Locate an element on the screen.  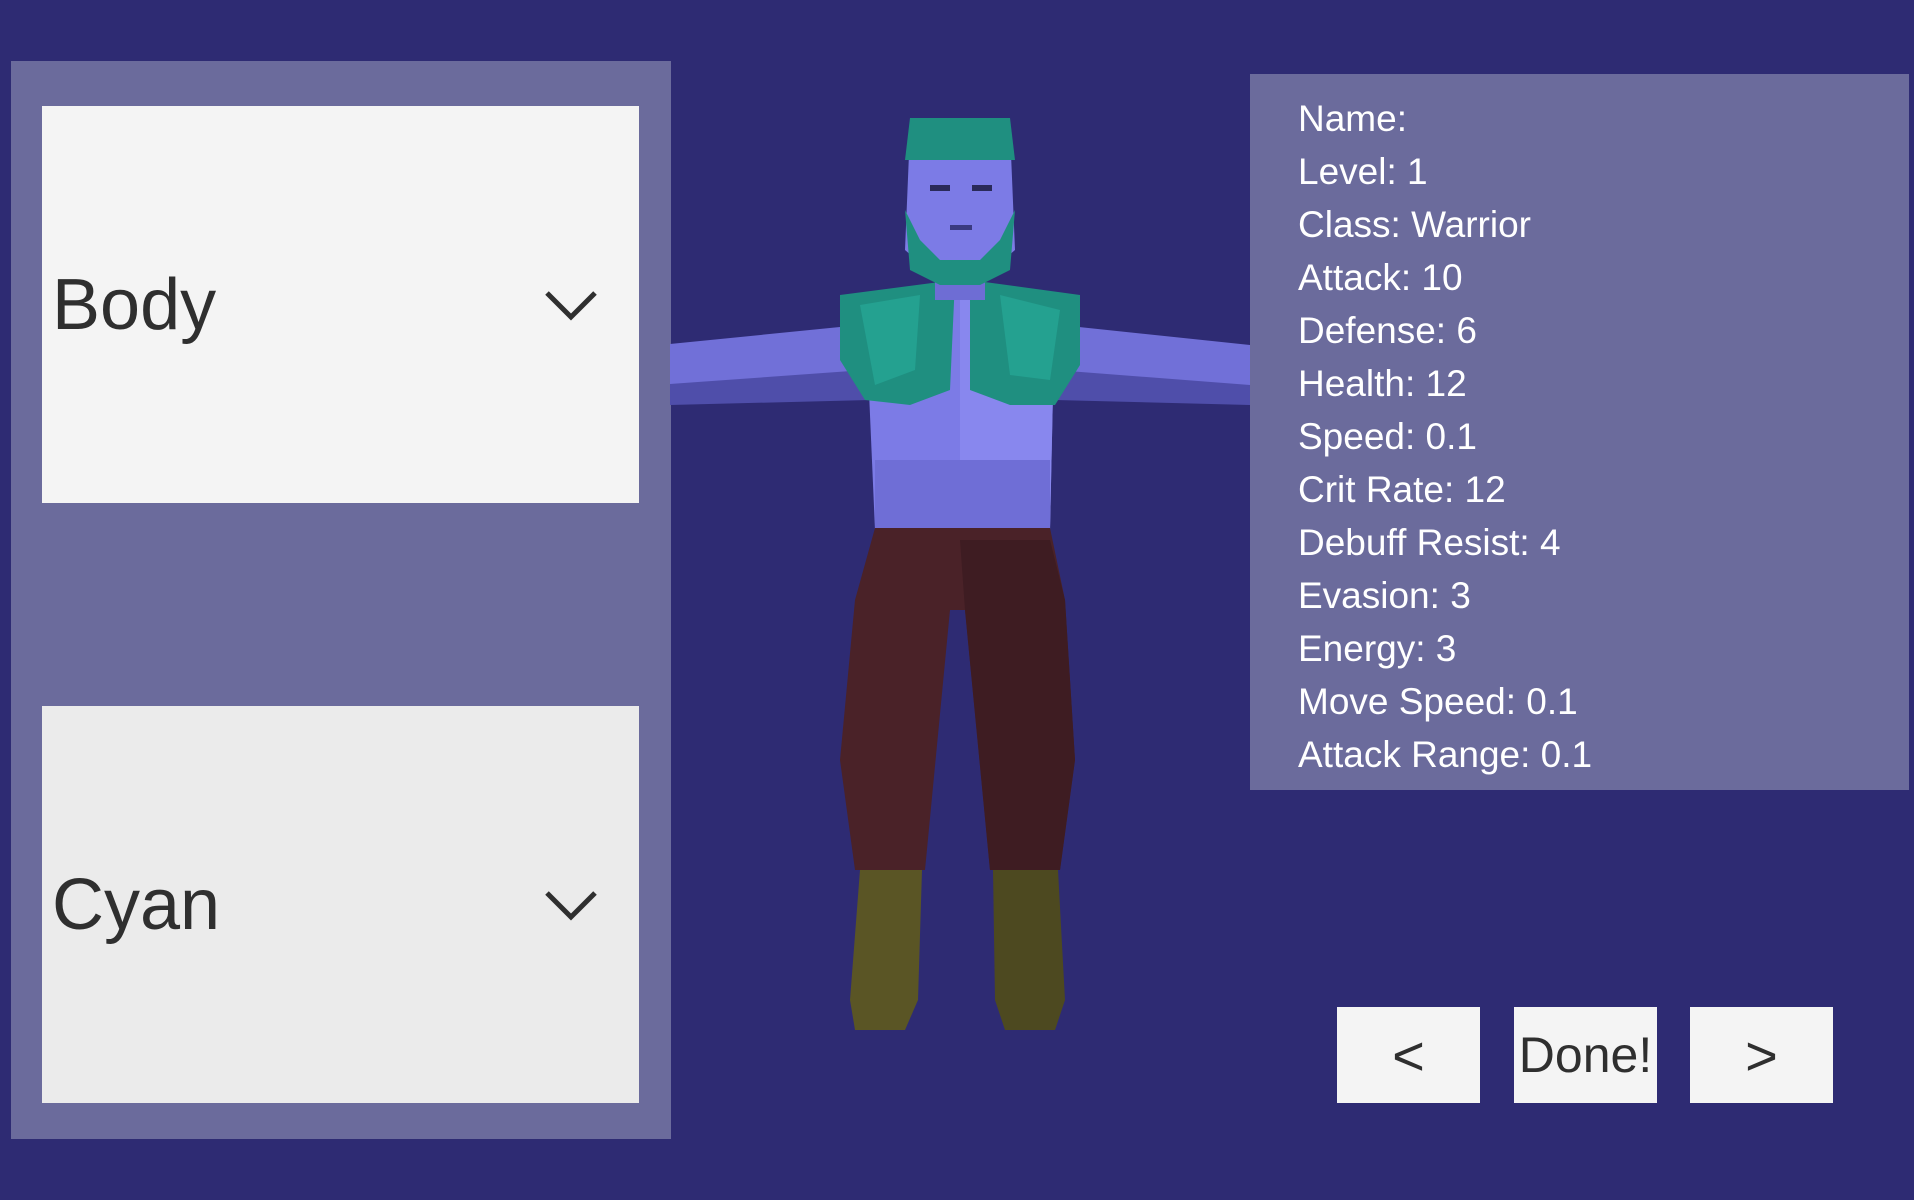
character-pants is located at coordinates (957, 699).